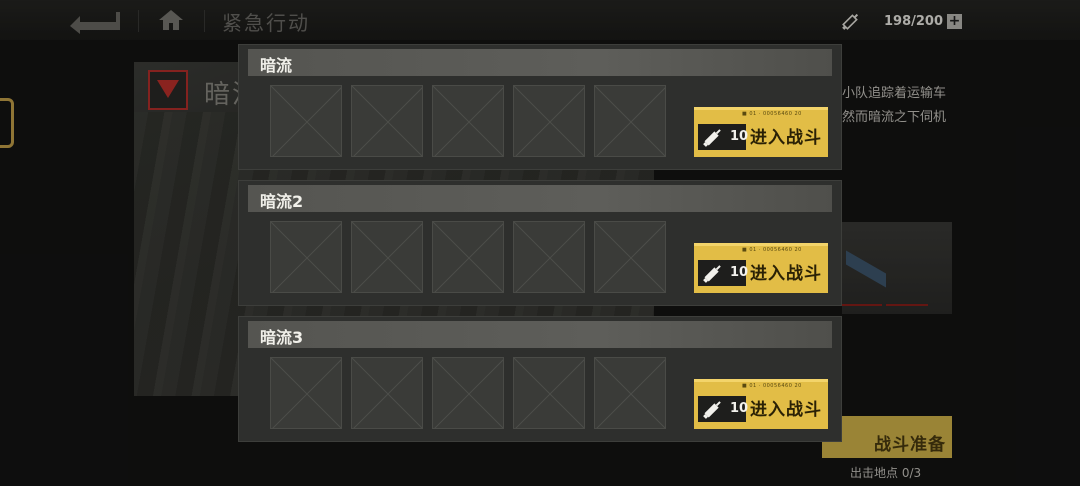 The width and height of the screenshot is (1080, 486). I want to click on stage-title: 暗流, so click(276, 65).